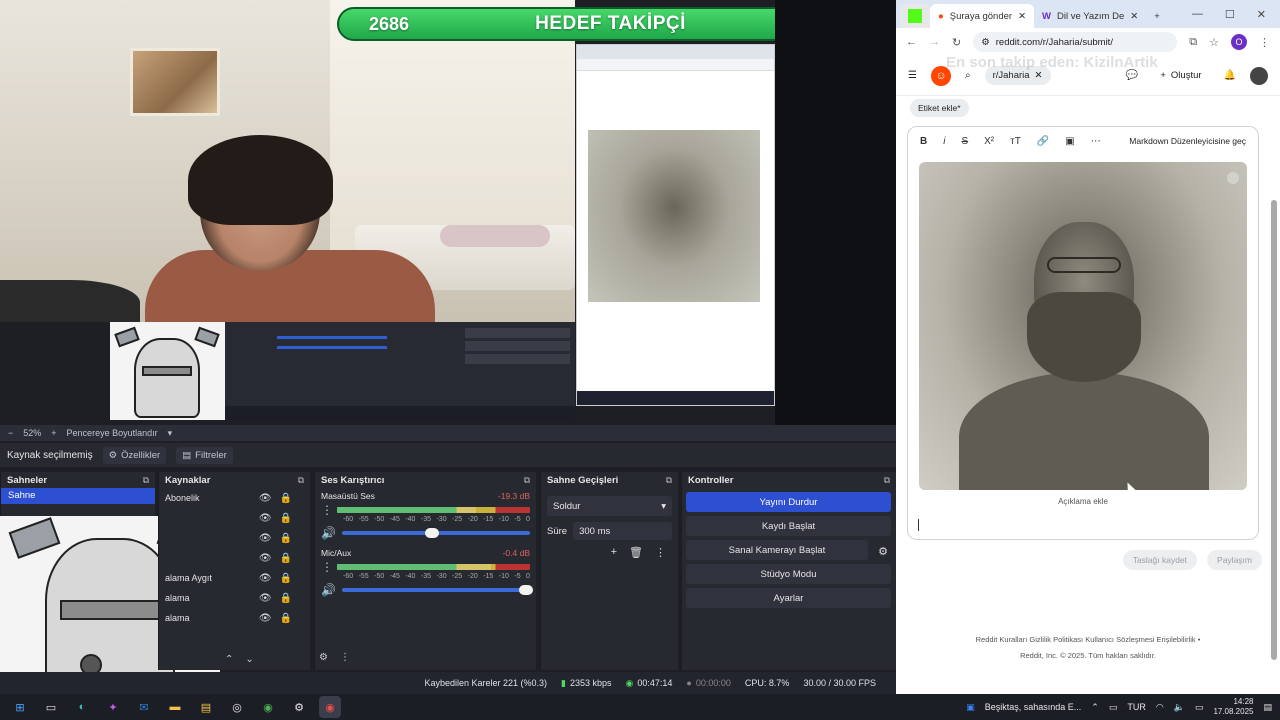 This screenshot has width=1280, height=720. I want to click on obs-taskbar-icon: ◎, so click(237, 707).